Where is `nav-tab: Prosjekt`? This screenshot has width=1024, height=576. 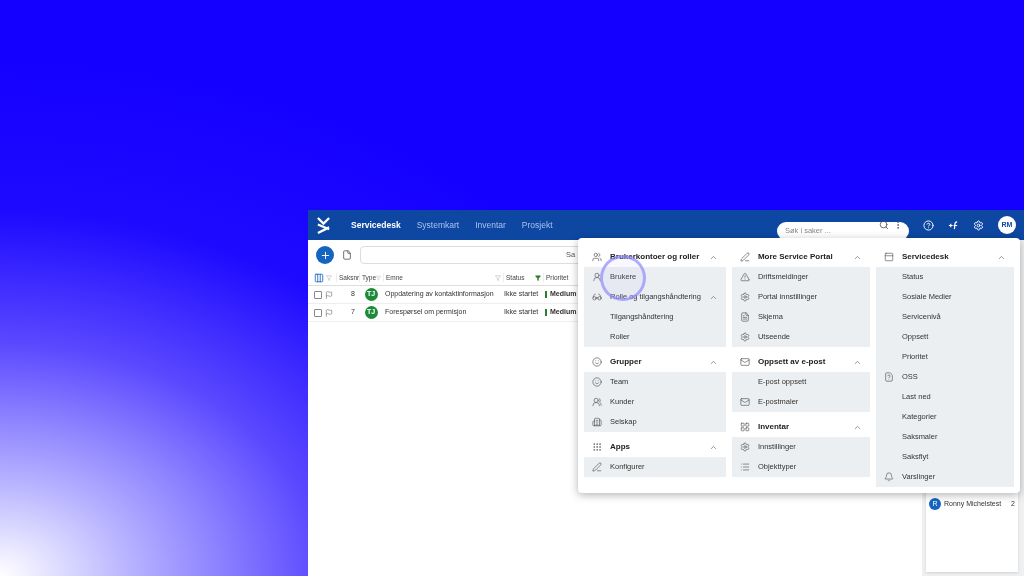 nav-tab: Prosjekt is located at coordinates (537, 225).